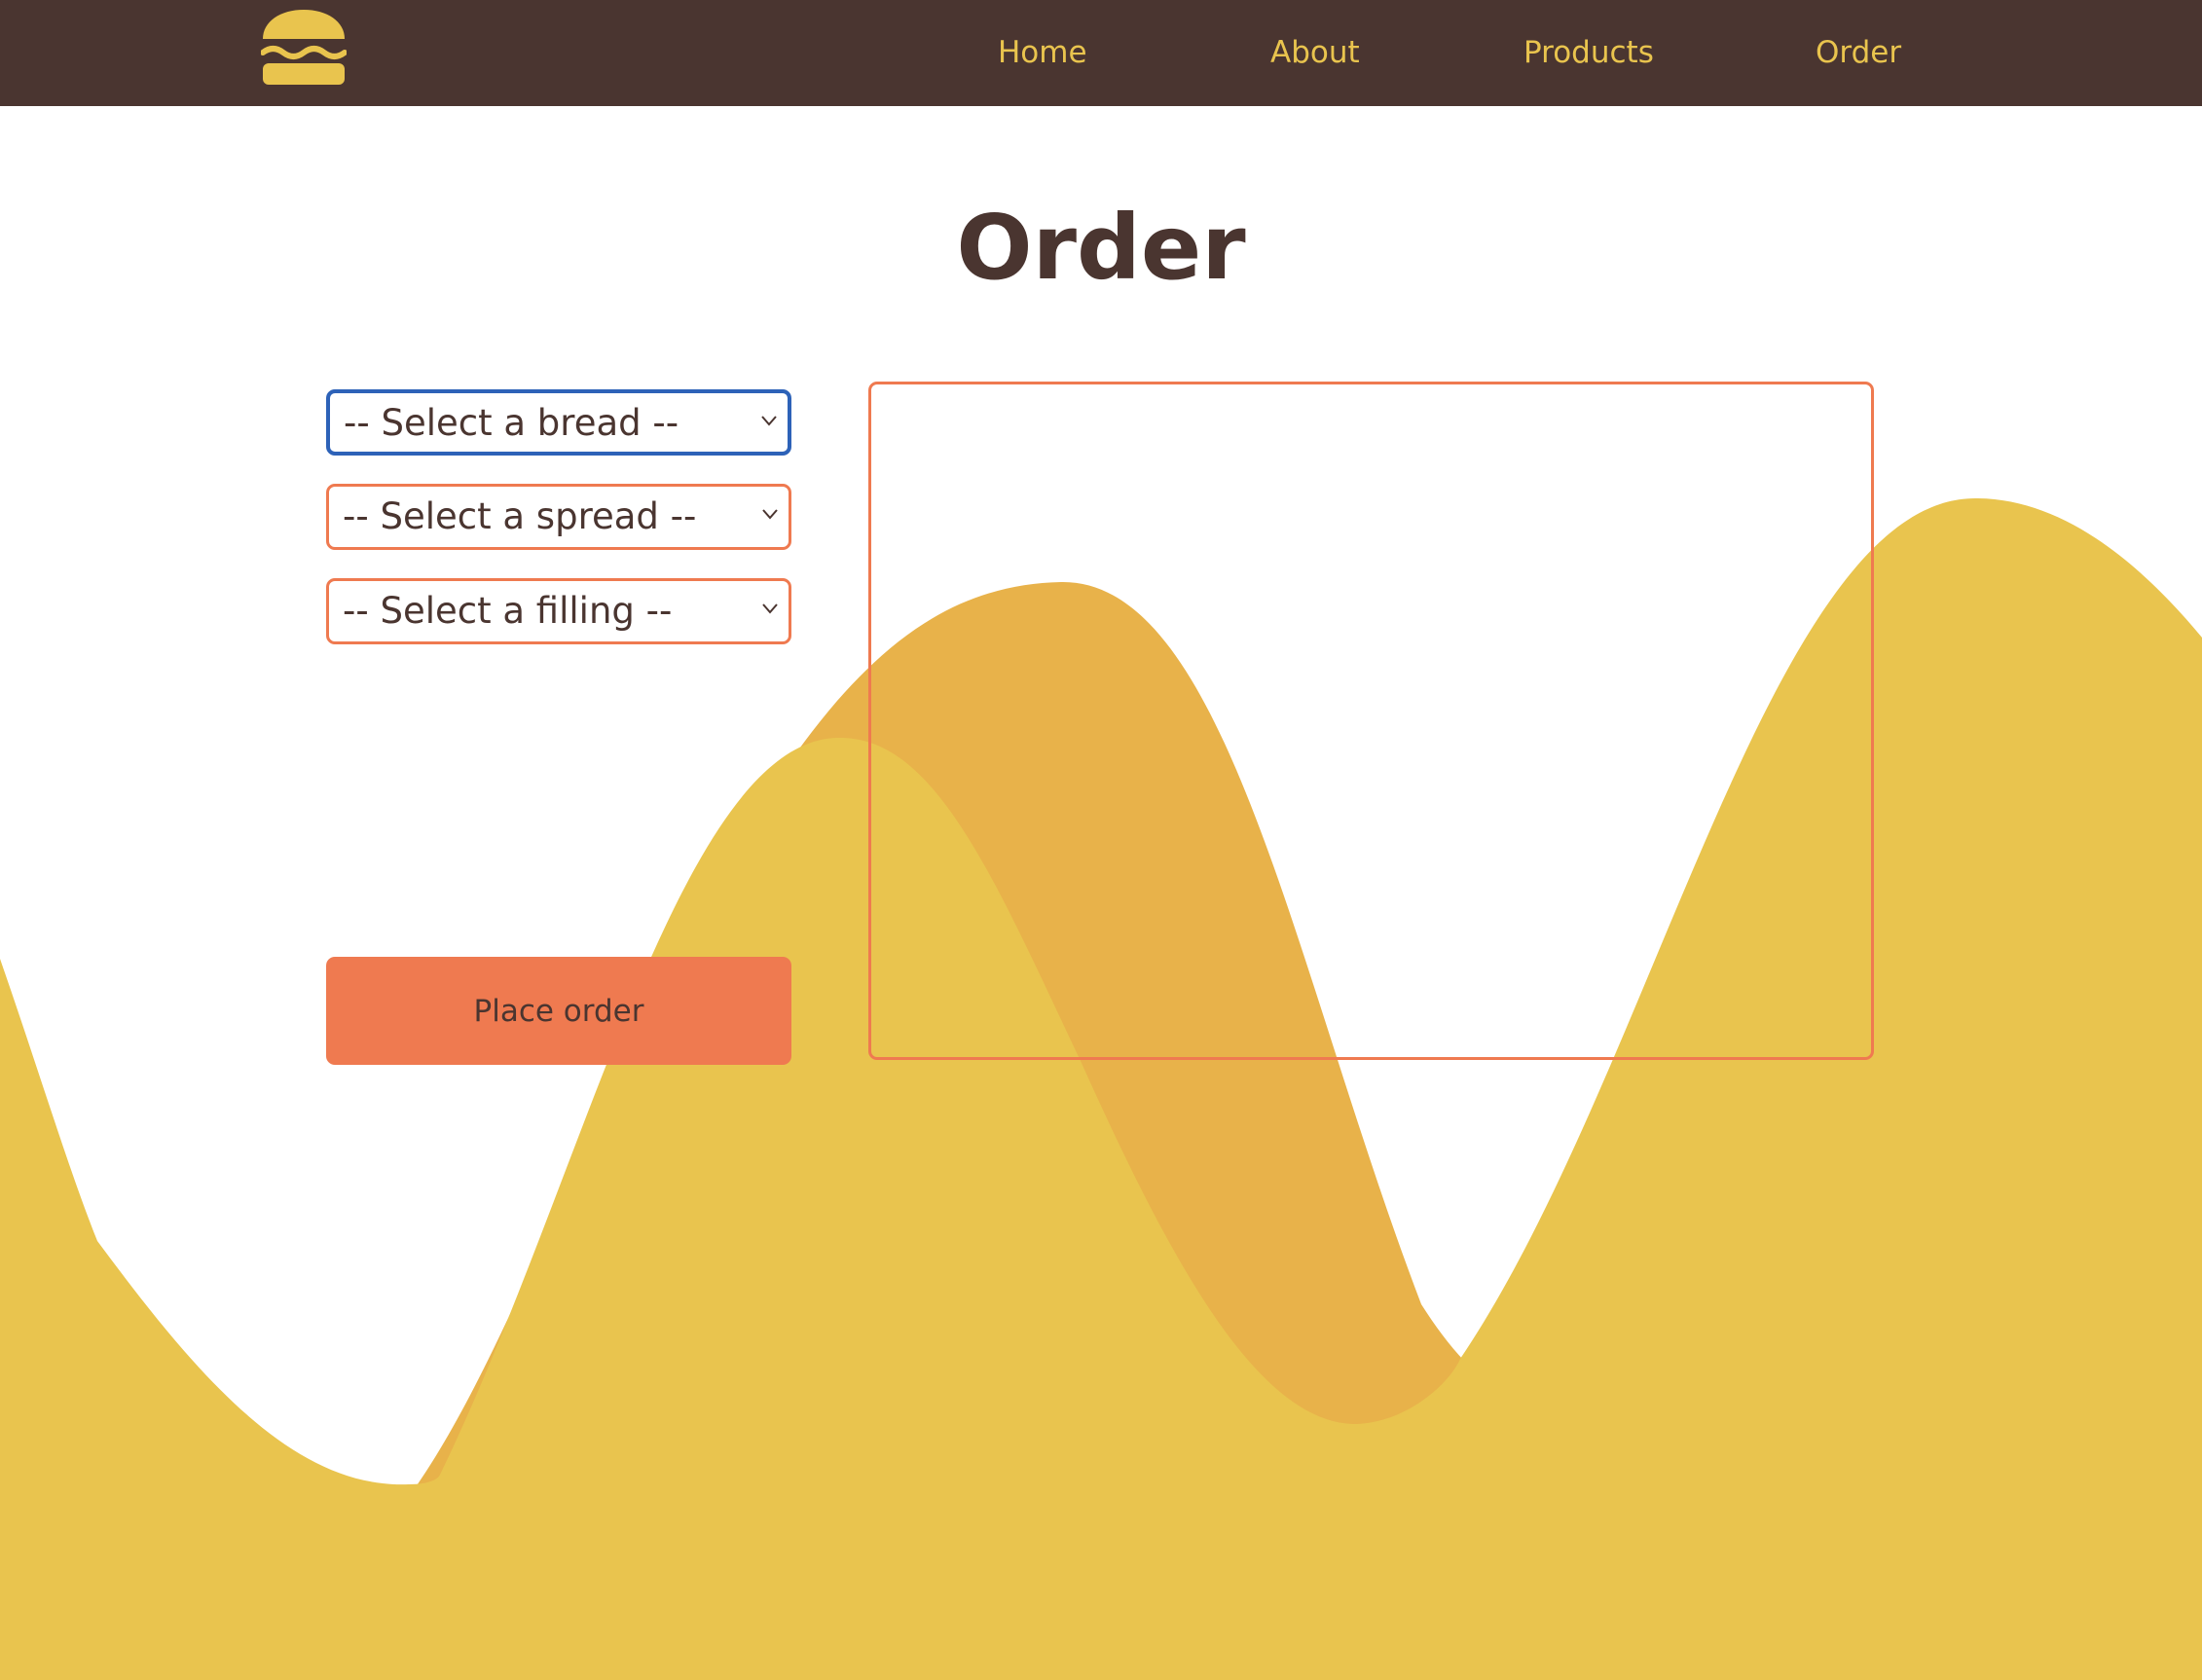 This screenshot has width=2202, height=1680. What do you see at coordinates (520, 516) in the screenshot?
I see `spread-select-value: -- Select a spread --` at bounding box center [520, 516].